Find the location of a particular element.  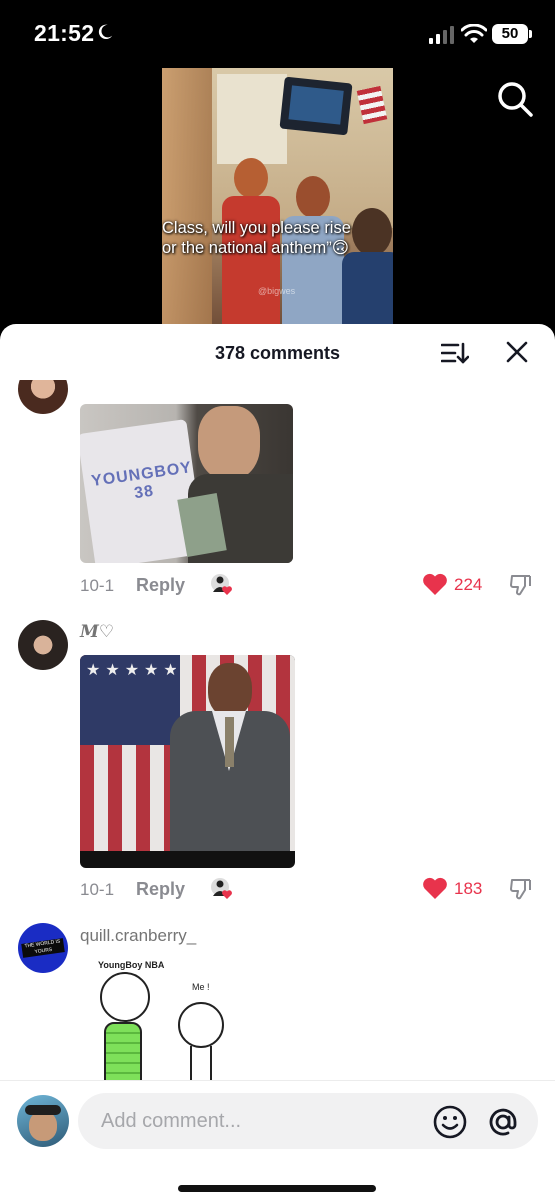

sort-icon is located at coordinates (455, 353).